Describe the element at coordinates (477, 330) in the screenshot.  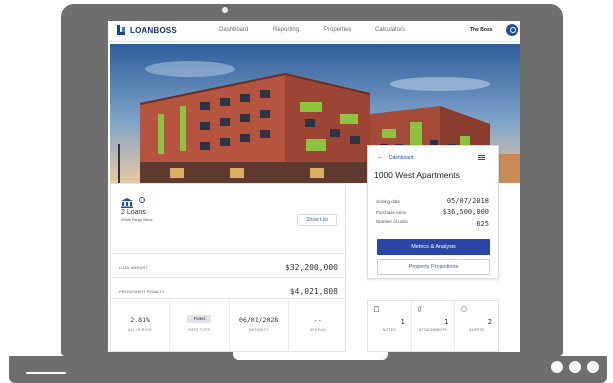
I see `stat-label: ALERTS` at that location.